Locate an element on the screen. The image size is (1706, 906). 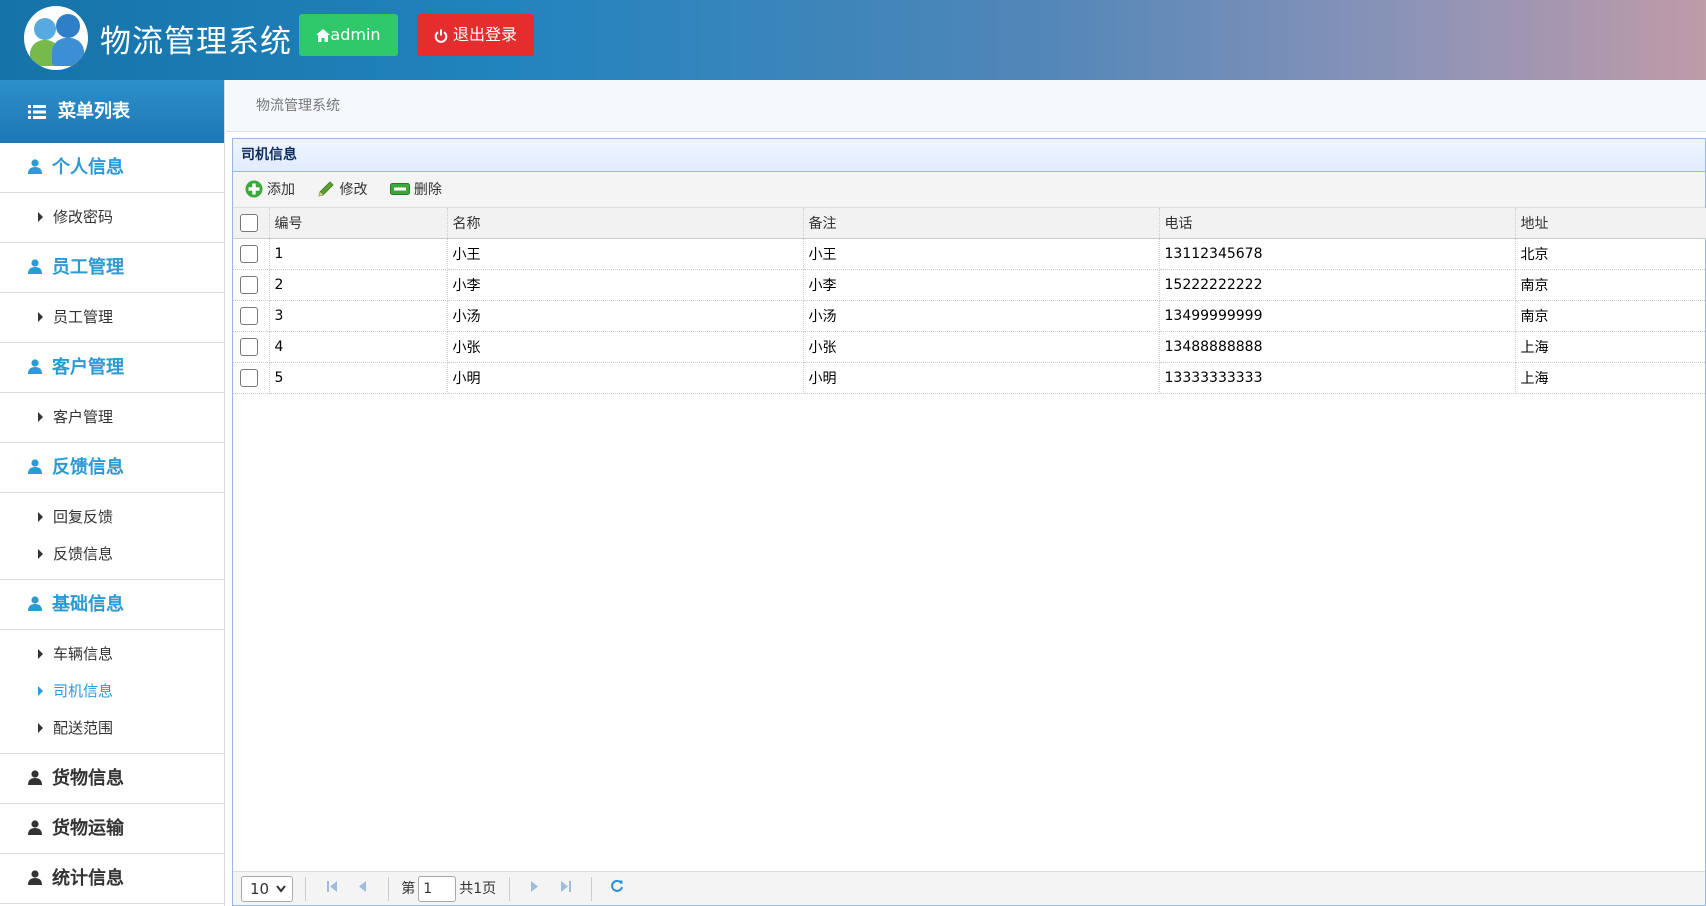
table-cell: 北京 is located at coordinates (1610, 254).